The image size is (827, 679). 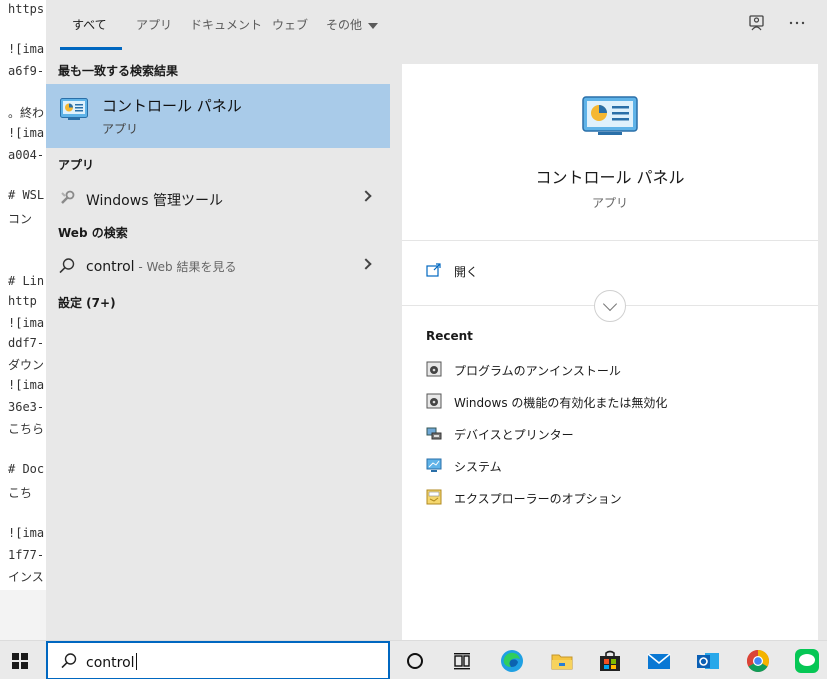 I want to click on web-hint: - Web 結果を見る, so click(x=185, y=267).